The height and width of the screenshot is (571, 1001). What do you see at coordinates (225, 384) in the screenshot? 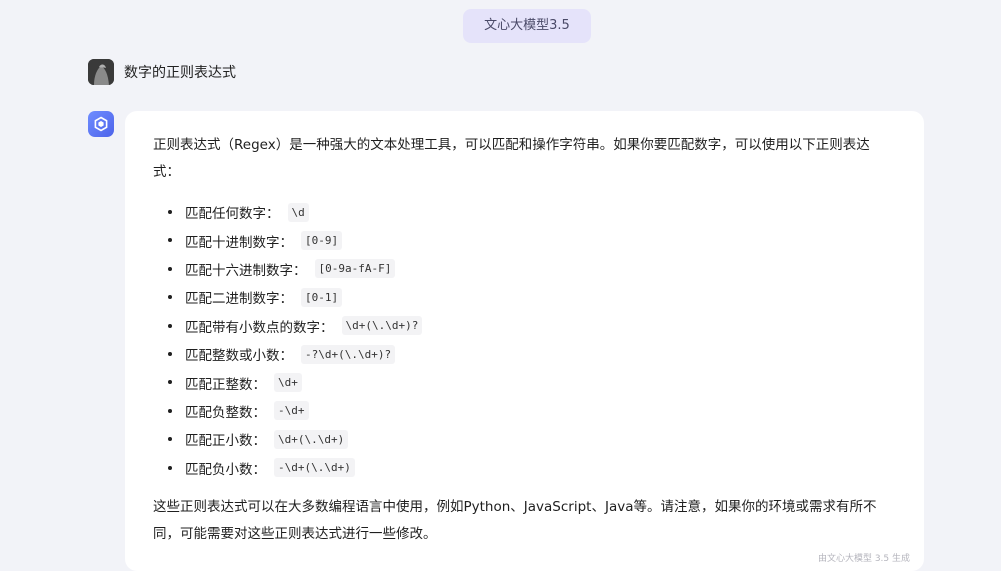
I see `regex-item-label: 匹配正整数：` at bounding box center [225, 384].